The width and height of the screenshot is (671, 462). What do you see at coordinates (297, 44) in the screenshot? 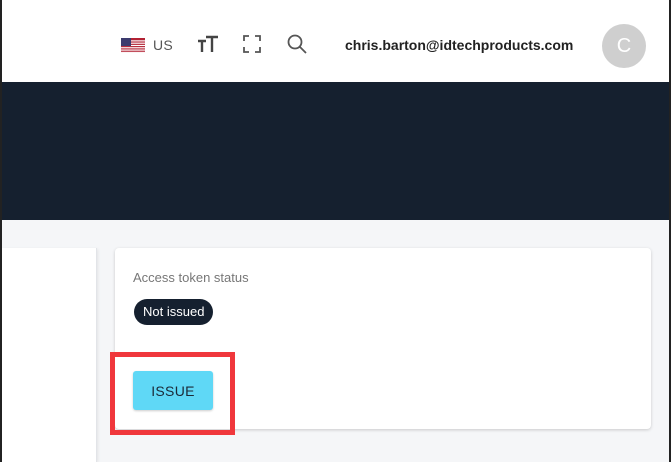
I see `search-icon` at bounding box center [297, 44].